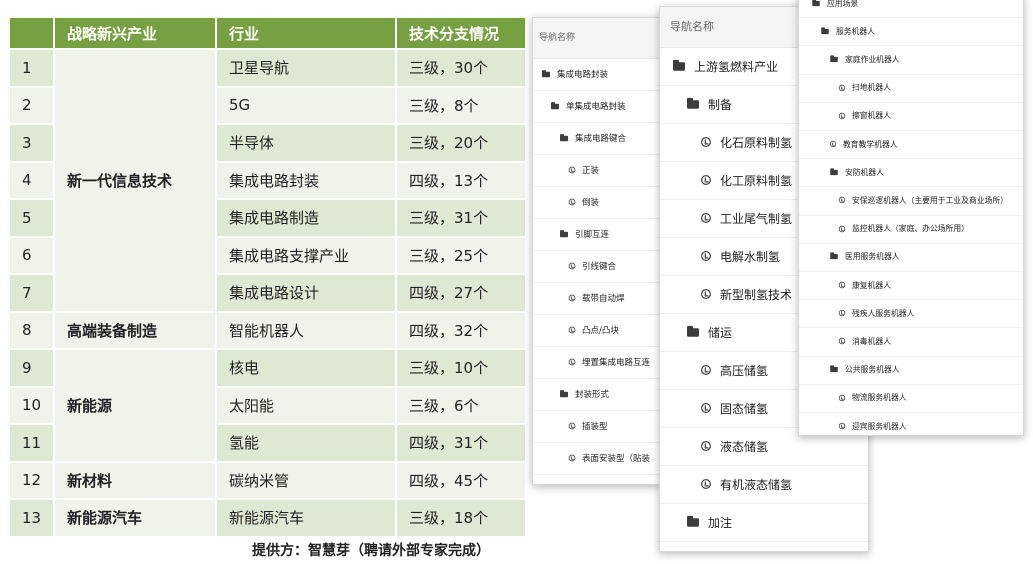 The height and width of the screenshot is (564, 1033). I want to click on tree-leaf-item: 插装型, so click(597, 426).